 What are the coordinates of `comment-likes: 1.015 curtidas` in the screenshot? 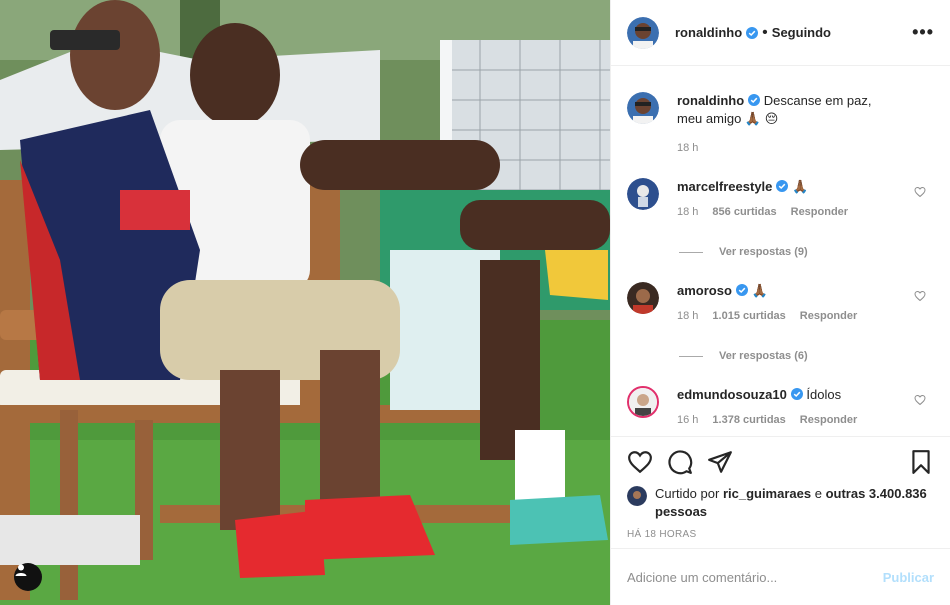 It's located at (748, 316).